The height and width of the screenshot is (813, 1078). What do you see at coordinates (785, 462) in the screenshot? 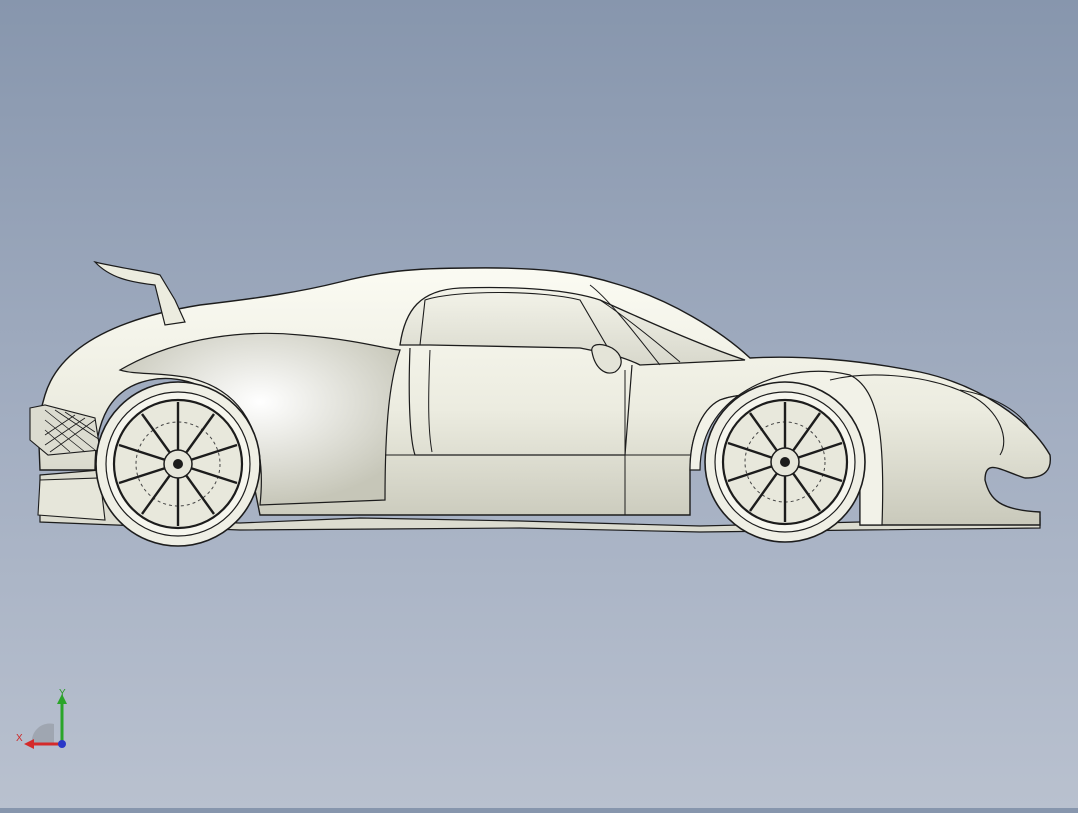
I see `front-wheel` at bounding box center [785, 462].